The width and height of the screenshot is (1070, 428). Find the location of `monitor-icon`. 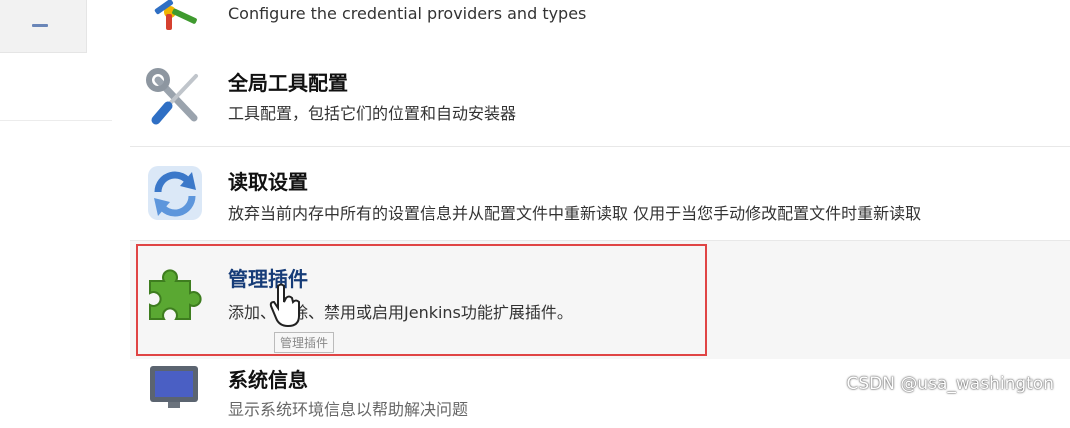

monitor-icon is located at coordinates (175, 393).